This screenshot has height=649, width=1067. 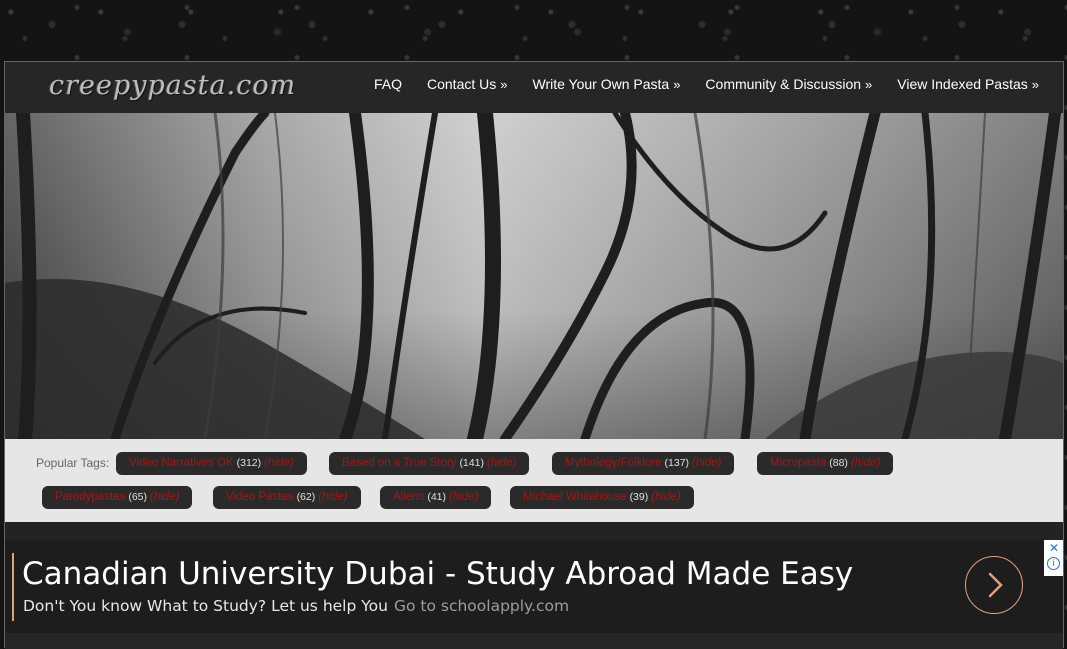 I want to click on nav-item-write-your-own-pasta: Write Your Own Pasta», so click(x=606, y=84).